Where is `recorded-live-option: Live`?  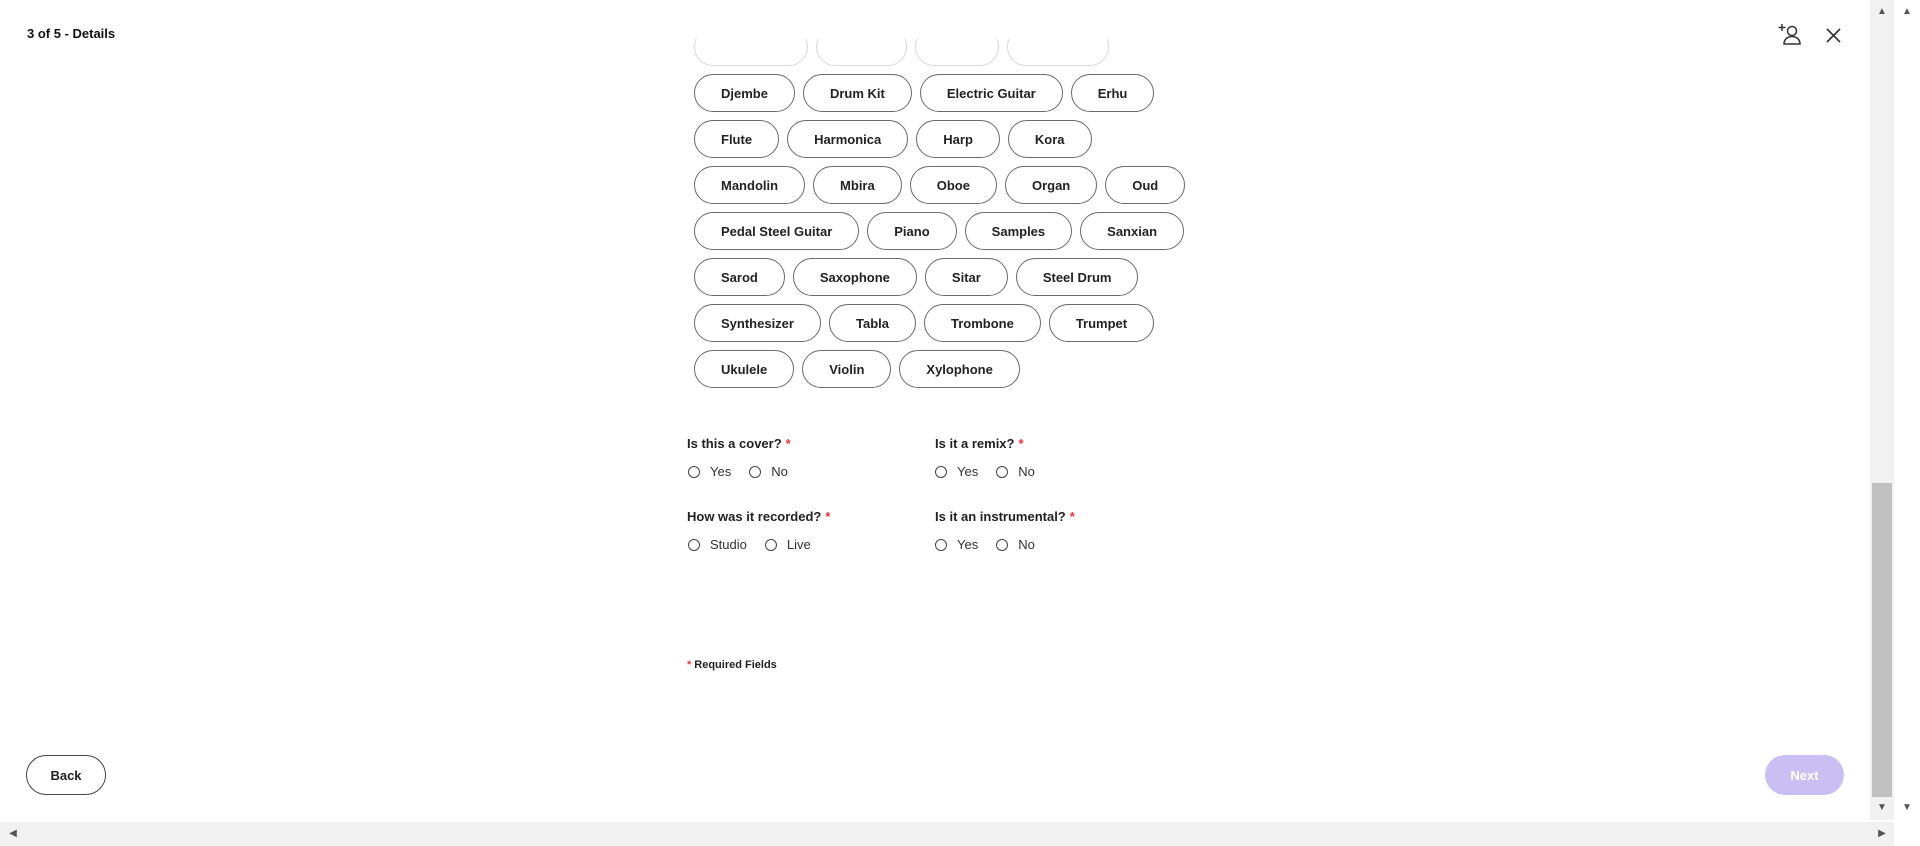 recorded-live-option: Live is located at coordinates (787, 544).